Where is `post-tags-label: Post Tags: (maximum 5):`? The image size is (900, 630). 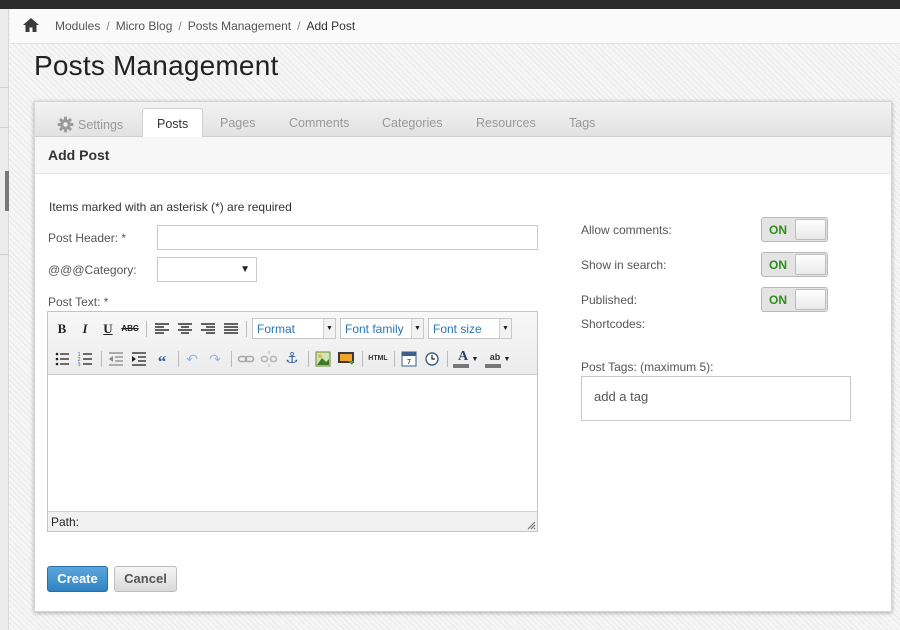 post-tags-label: Post Tags: (maximum 5): is located at coordinates (647, 367).